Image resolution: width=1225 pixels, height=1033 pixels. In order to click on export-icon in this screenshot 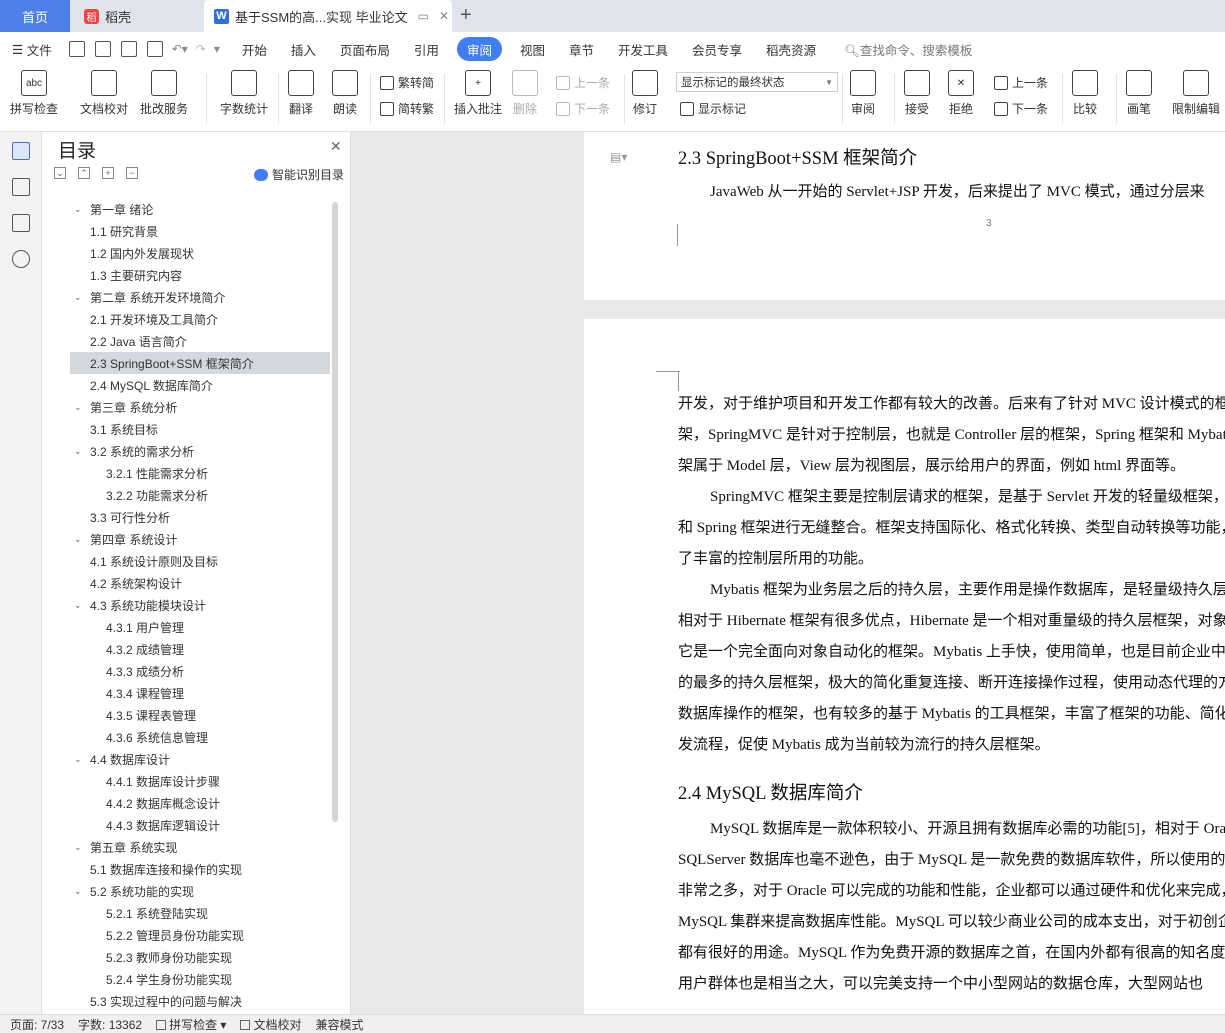, I will do `click(102, 49)`.